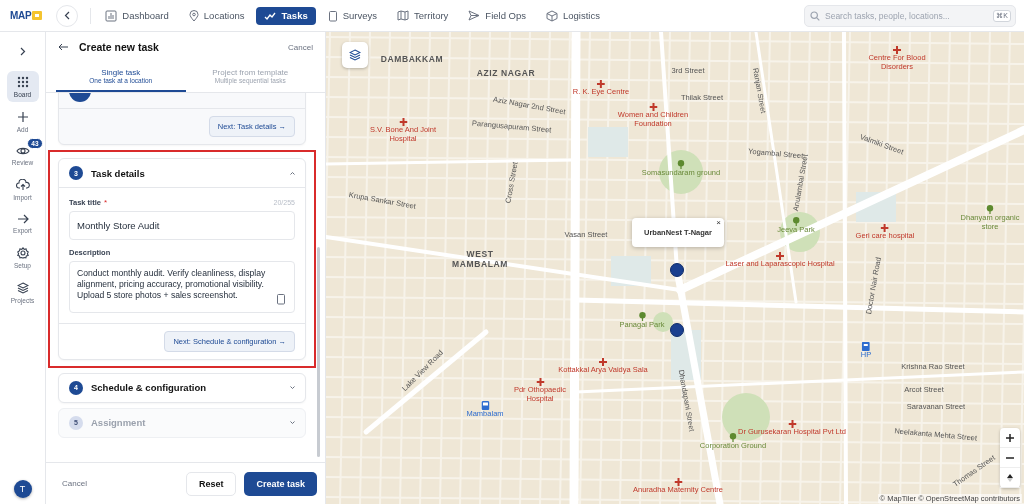 The image size is (1024, 504). Describe the element at coordinates (22, 82) in the screenshot. I see `grid-icon` at that location.